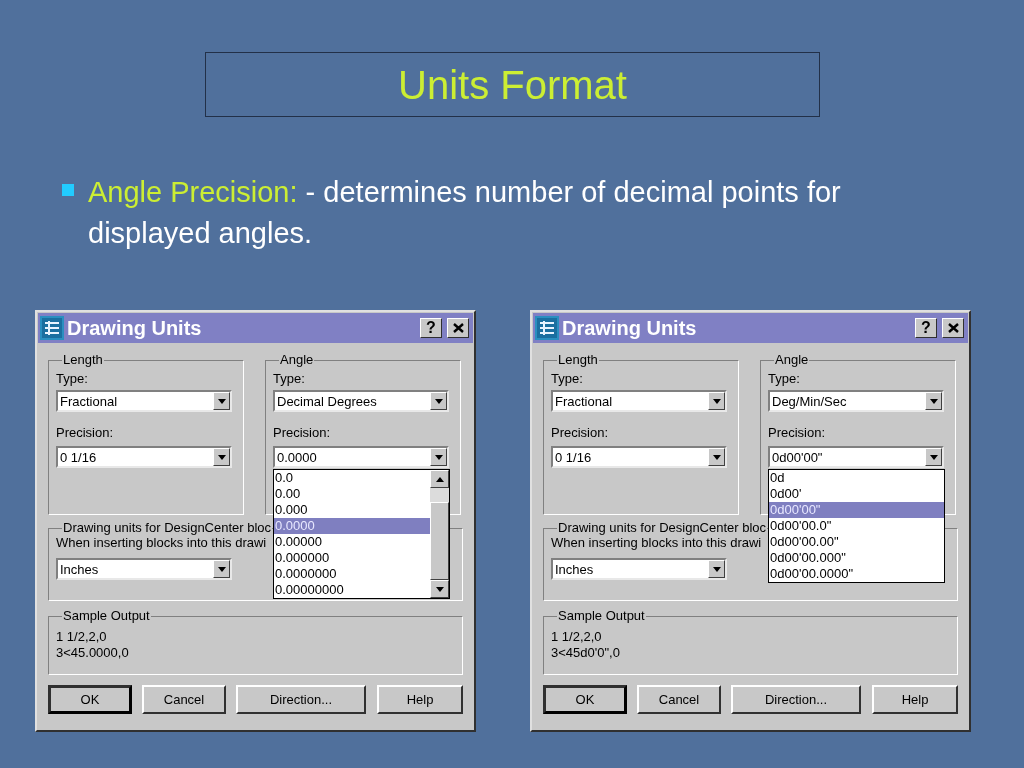 This screenshot has height=768, width=1024. I want to click on list-option: 0d00', so click(856, 494).